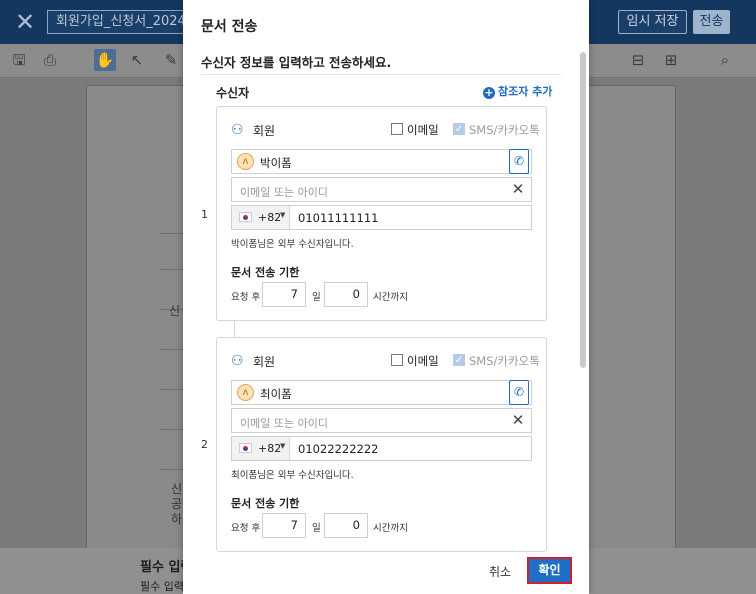  I want to click on recipient-name-field: ᴧ 최이폼 ✕, so click(381, 392).